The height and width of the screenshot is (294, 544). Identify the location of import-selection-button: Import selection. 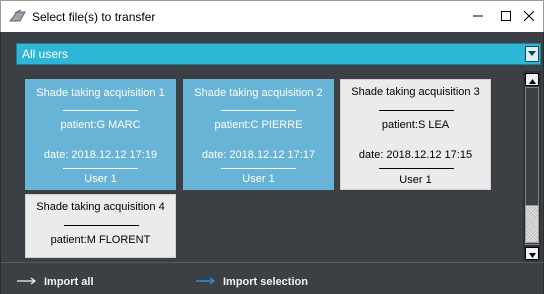
(252, 282).